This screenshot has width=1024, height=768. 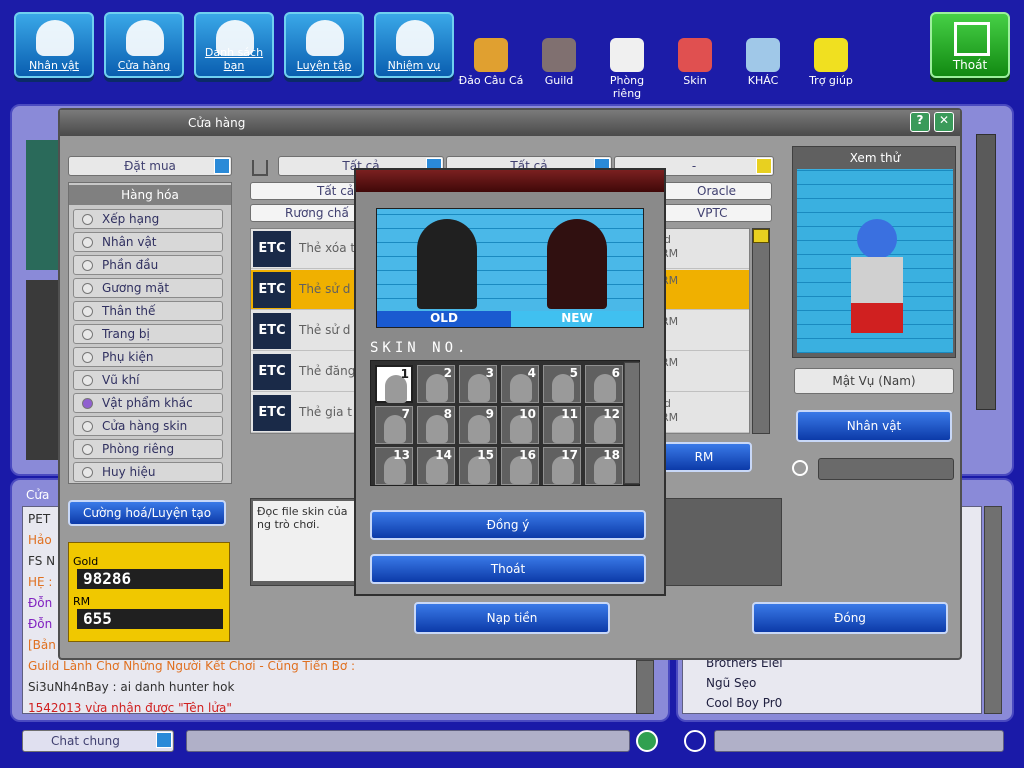 What do you see at coordinates (645, 687) in the screenshot?
I see `chat-scrollbar` at bounding box center [645, 687].